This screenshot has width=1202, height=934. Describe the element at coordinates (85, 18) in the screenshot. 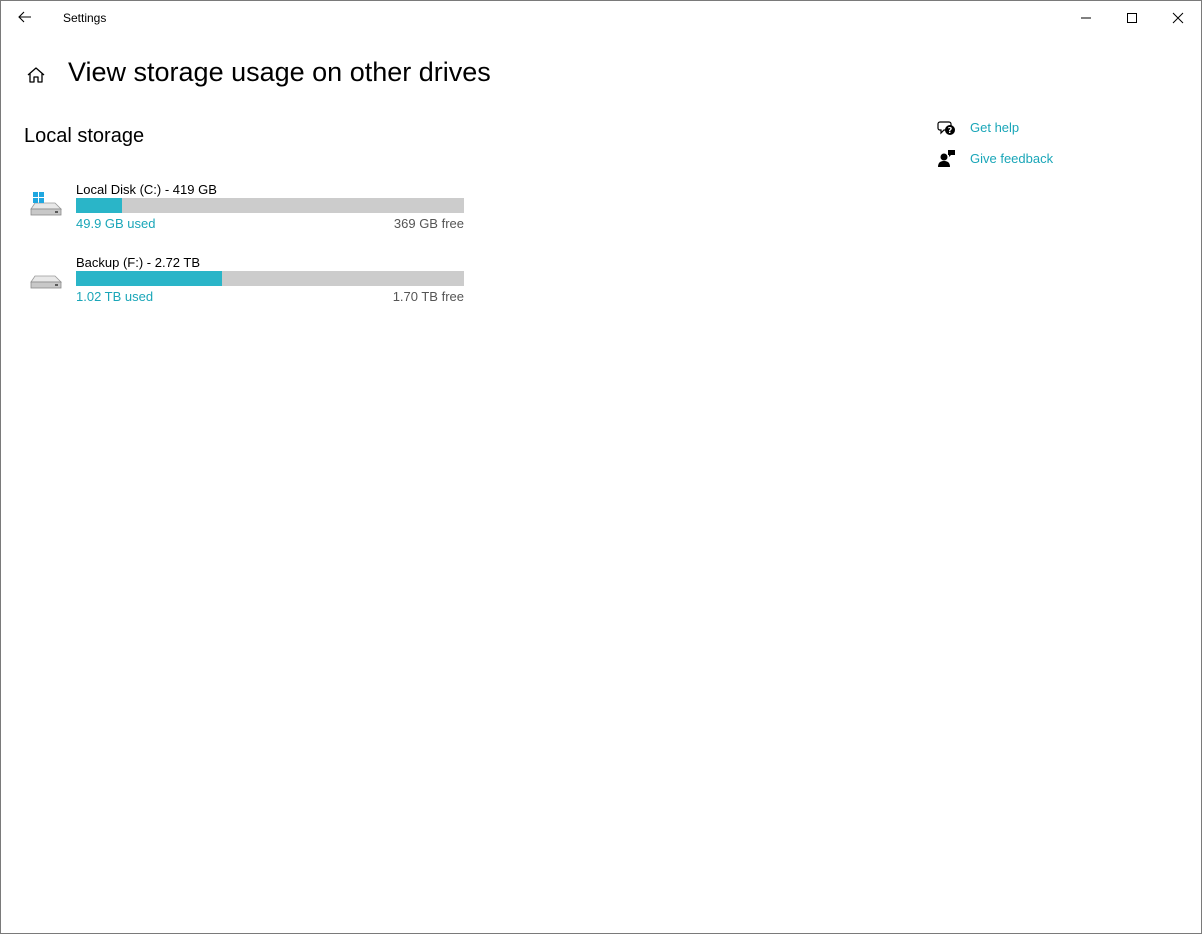

I see `window-title: Settings` at that location.